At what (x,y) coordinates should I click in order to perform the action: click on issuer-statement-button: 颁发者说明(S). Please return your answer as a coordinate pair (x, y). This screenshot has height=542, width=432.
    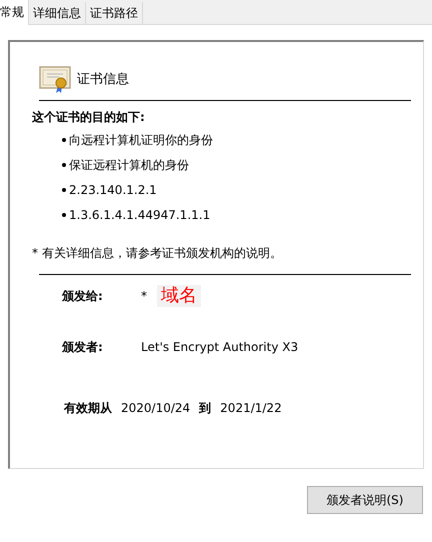
    Looking at the image, I should click on (365, 500).